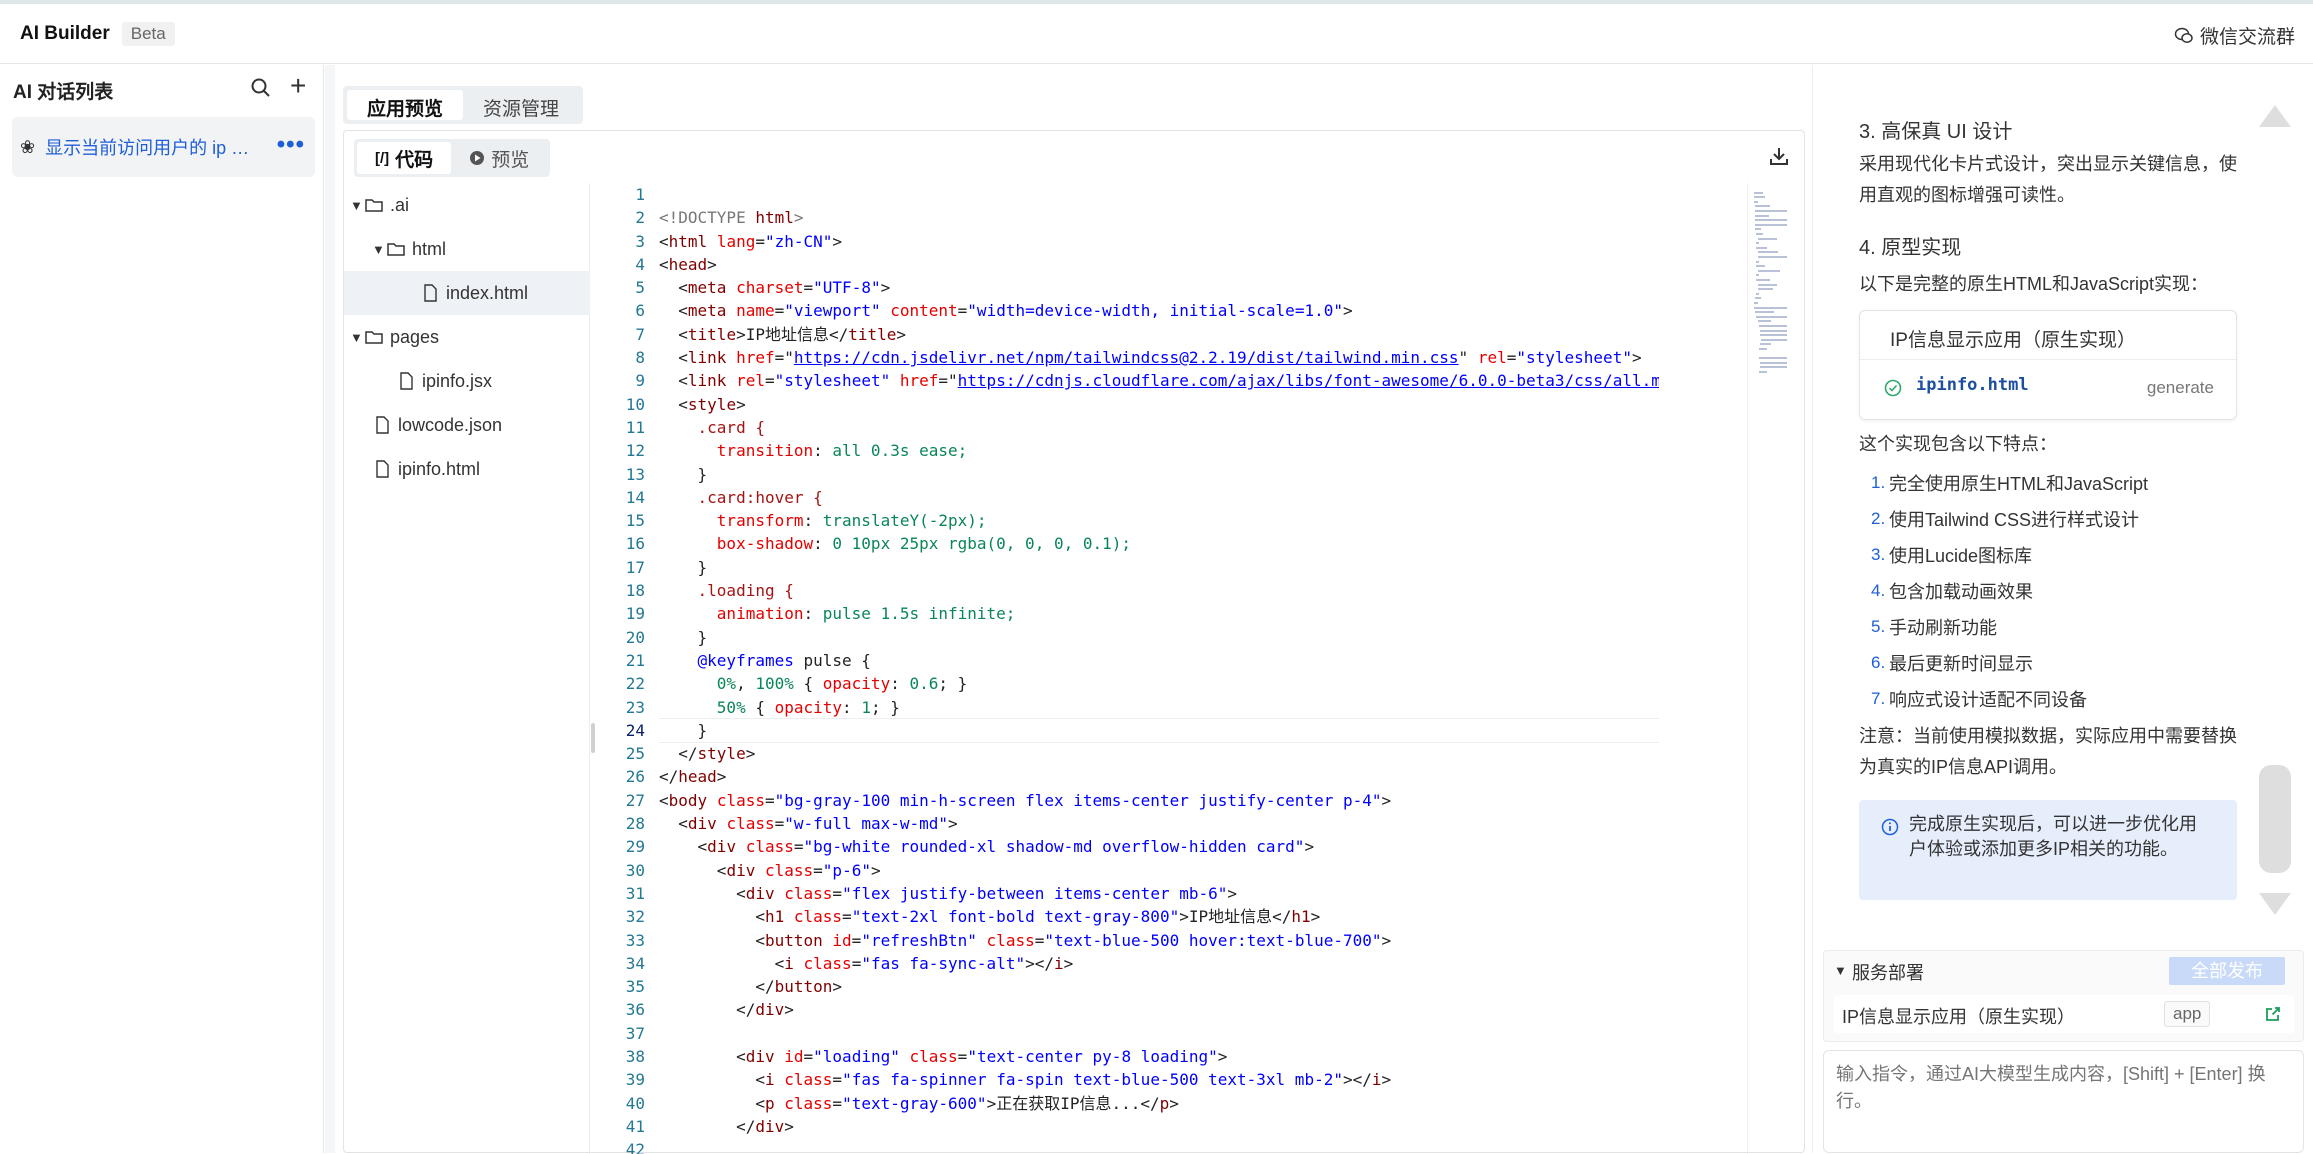  Describe the element at coordinates (1159, 427) in the screenshot. I see `code-line: .card {` at that location.